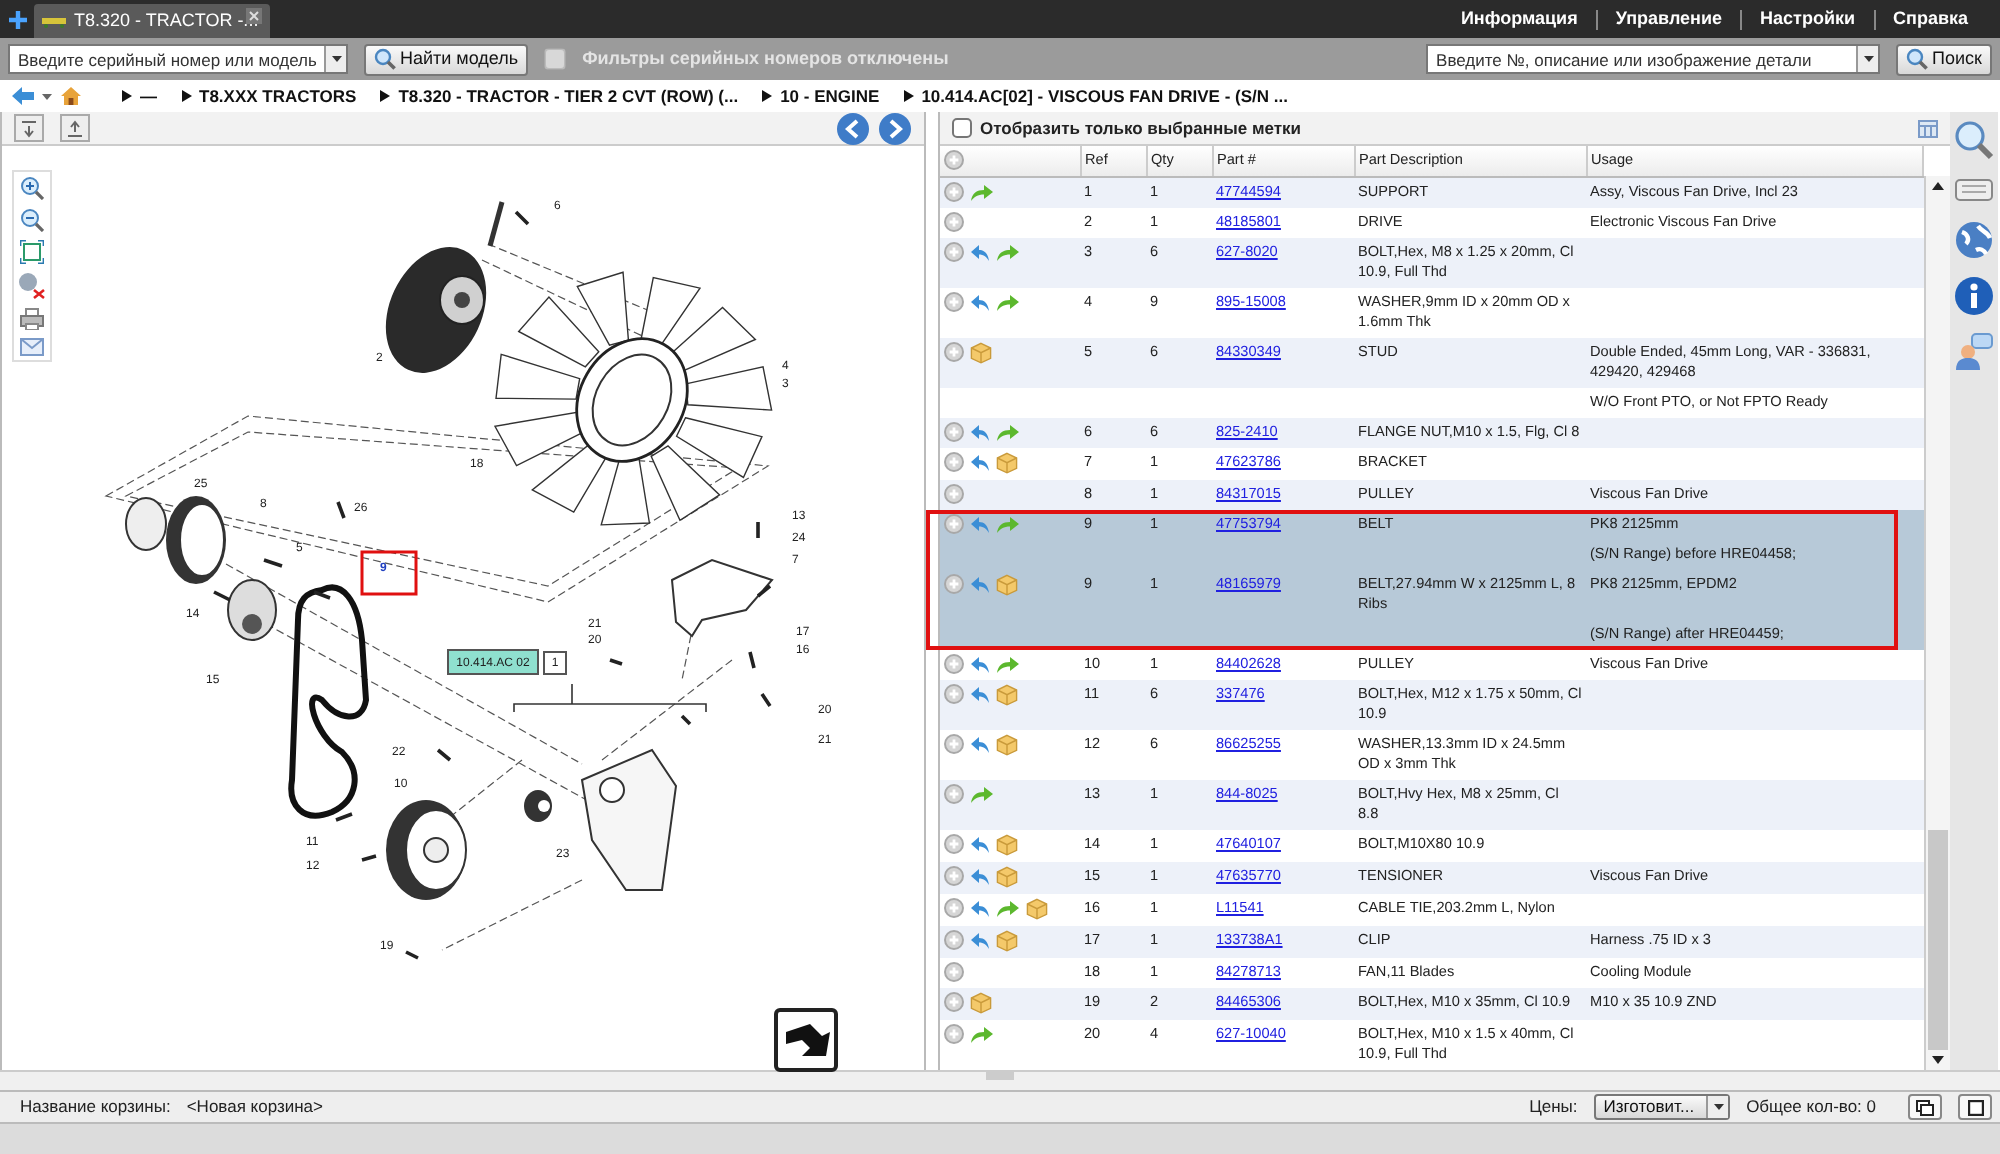 Image resolution: width=2000 pixels, height=1154 pixels. What do you see at coordinates (1944, 59) in the screenshot?
I see `search-button: Поиск` at bounding box center [1944, 59].